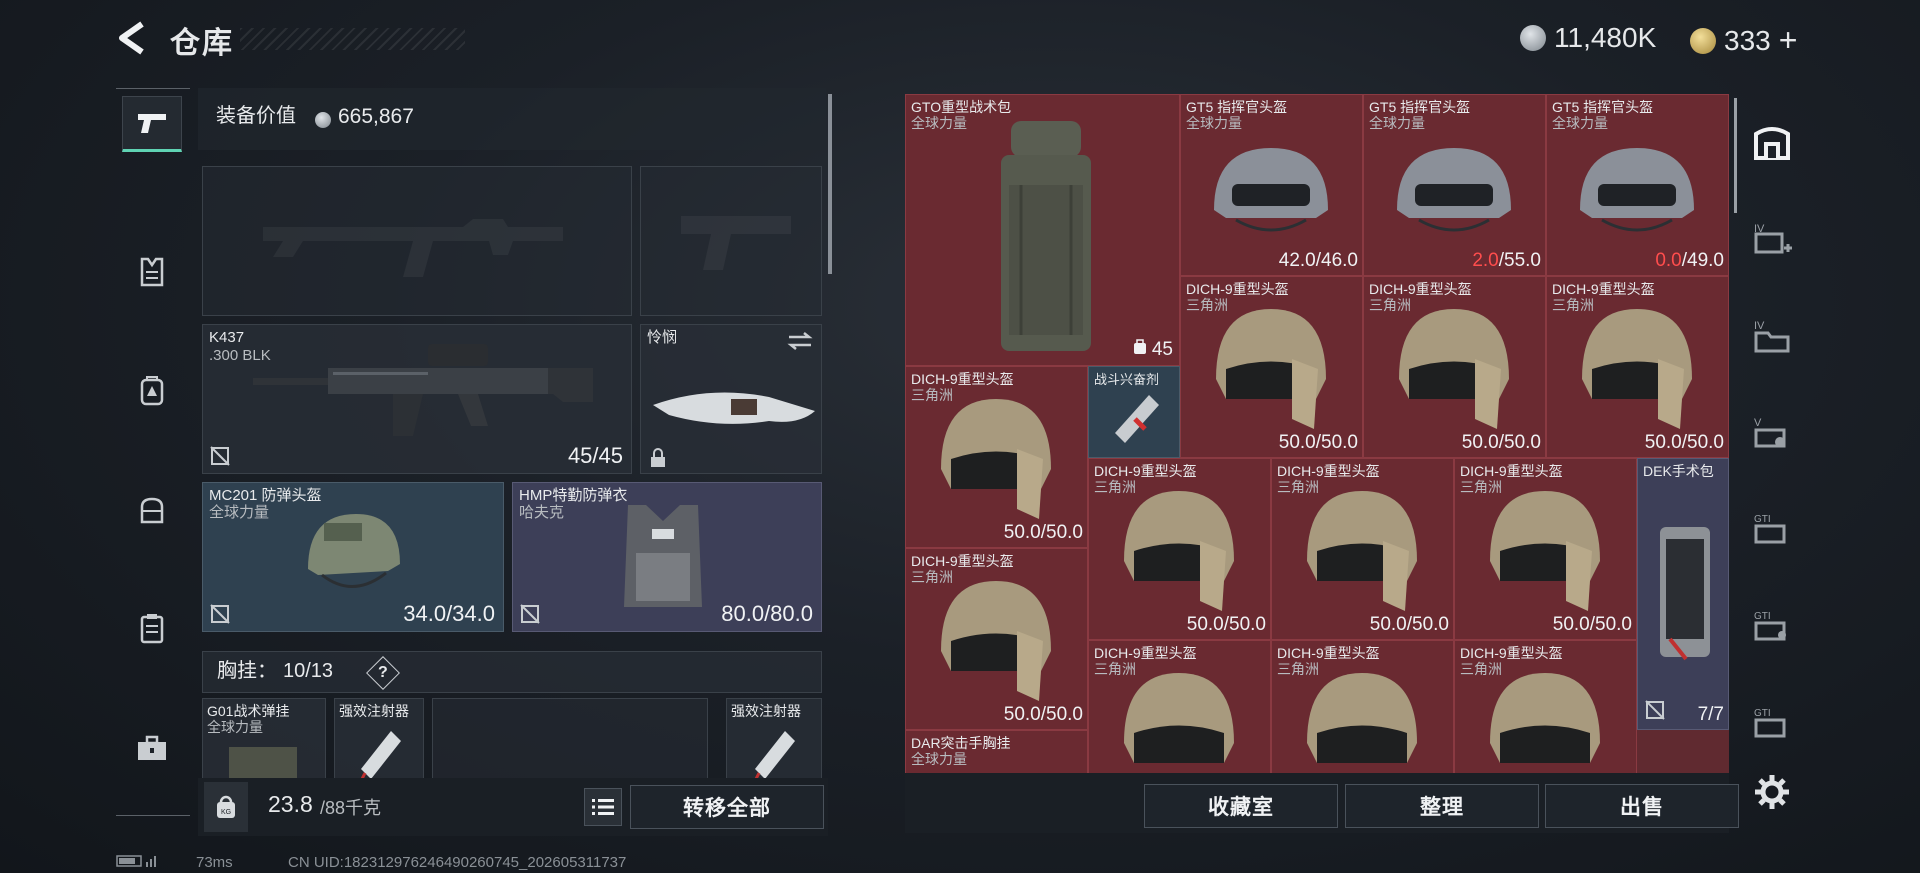  What do you see at coordinates (132, 38) in the screenshot?
I see `back-arrow-icon` at bounding box center [132, 38].